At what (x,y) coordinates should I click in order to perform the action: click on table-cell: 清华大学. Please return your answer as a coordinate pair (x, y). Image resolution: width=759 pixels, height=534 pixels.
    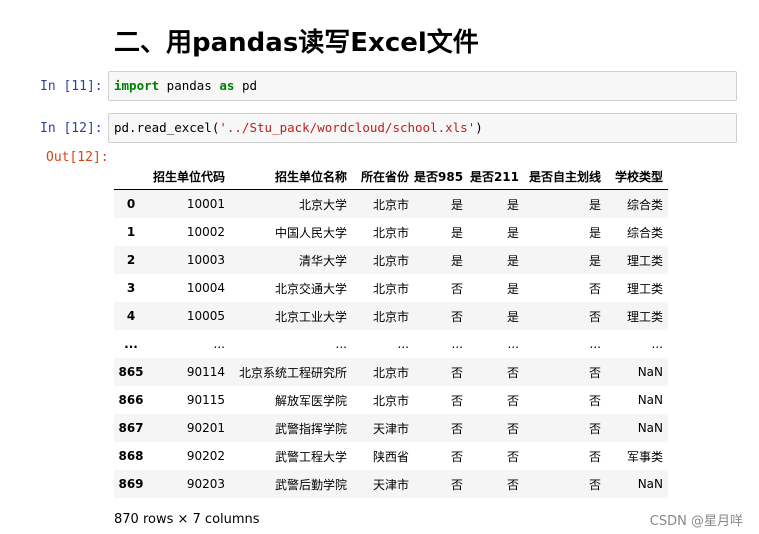
    Looking at the image, I should click on (322, 260).